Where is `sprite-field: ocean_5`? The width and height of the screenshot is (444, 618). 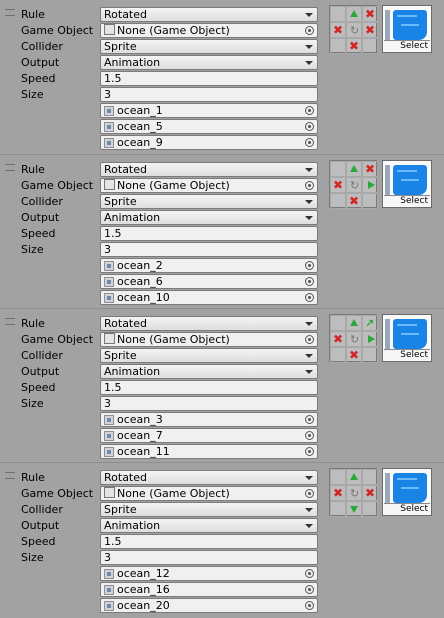 sprite-field: ocean_5 is located at coordinates (209, 126).